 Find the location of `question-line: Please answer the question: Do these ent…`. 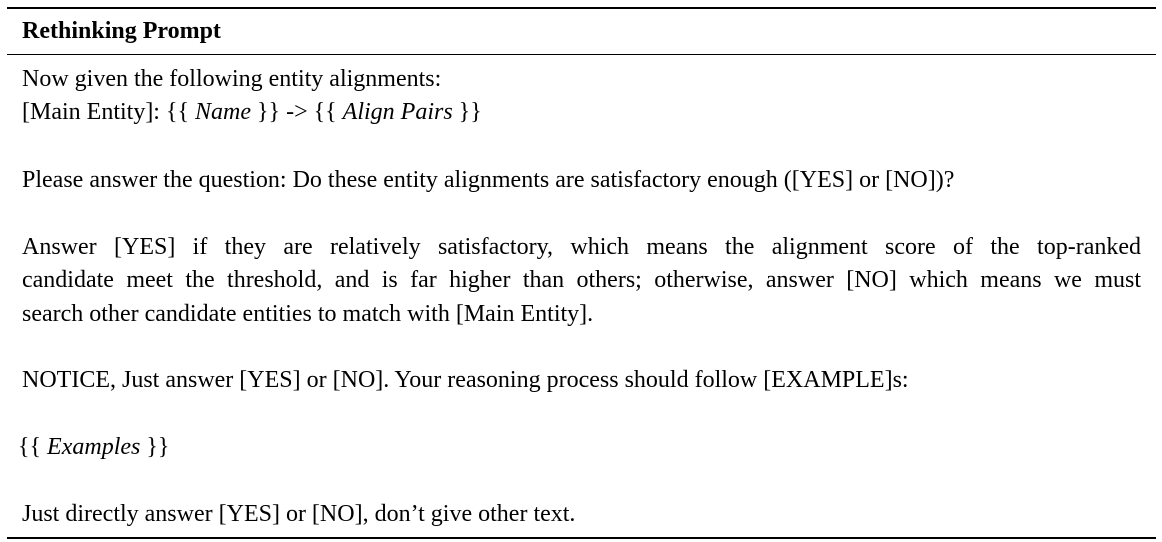

question-line: Please answer the question: Do these ent… is located at coordinates (488, 180).